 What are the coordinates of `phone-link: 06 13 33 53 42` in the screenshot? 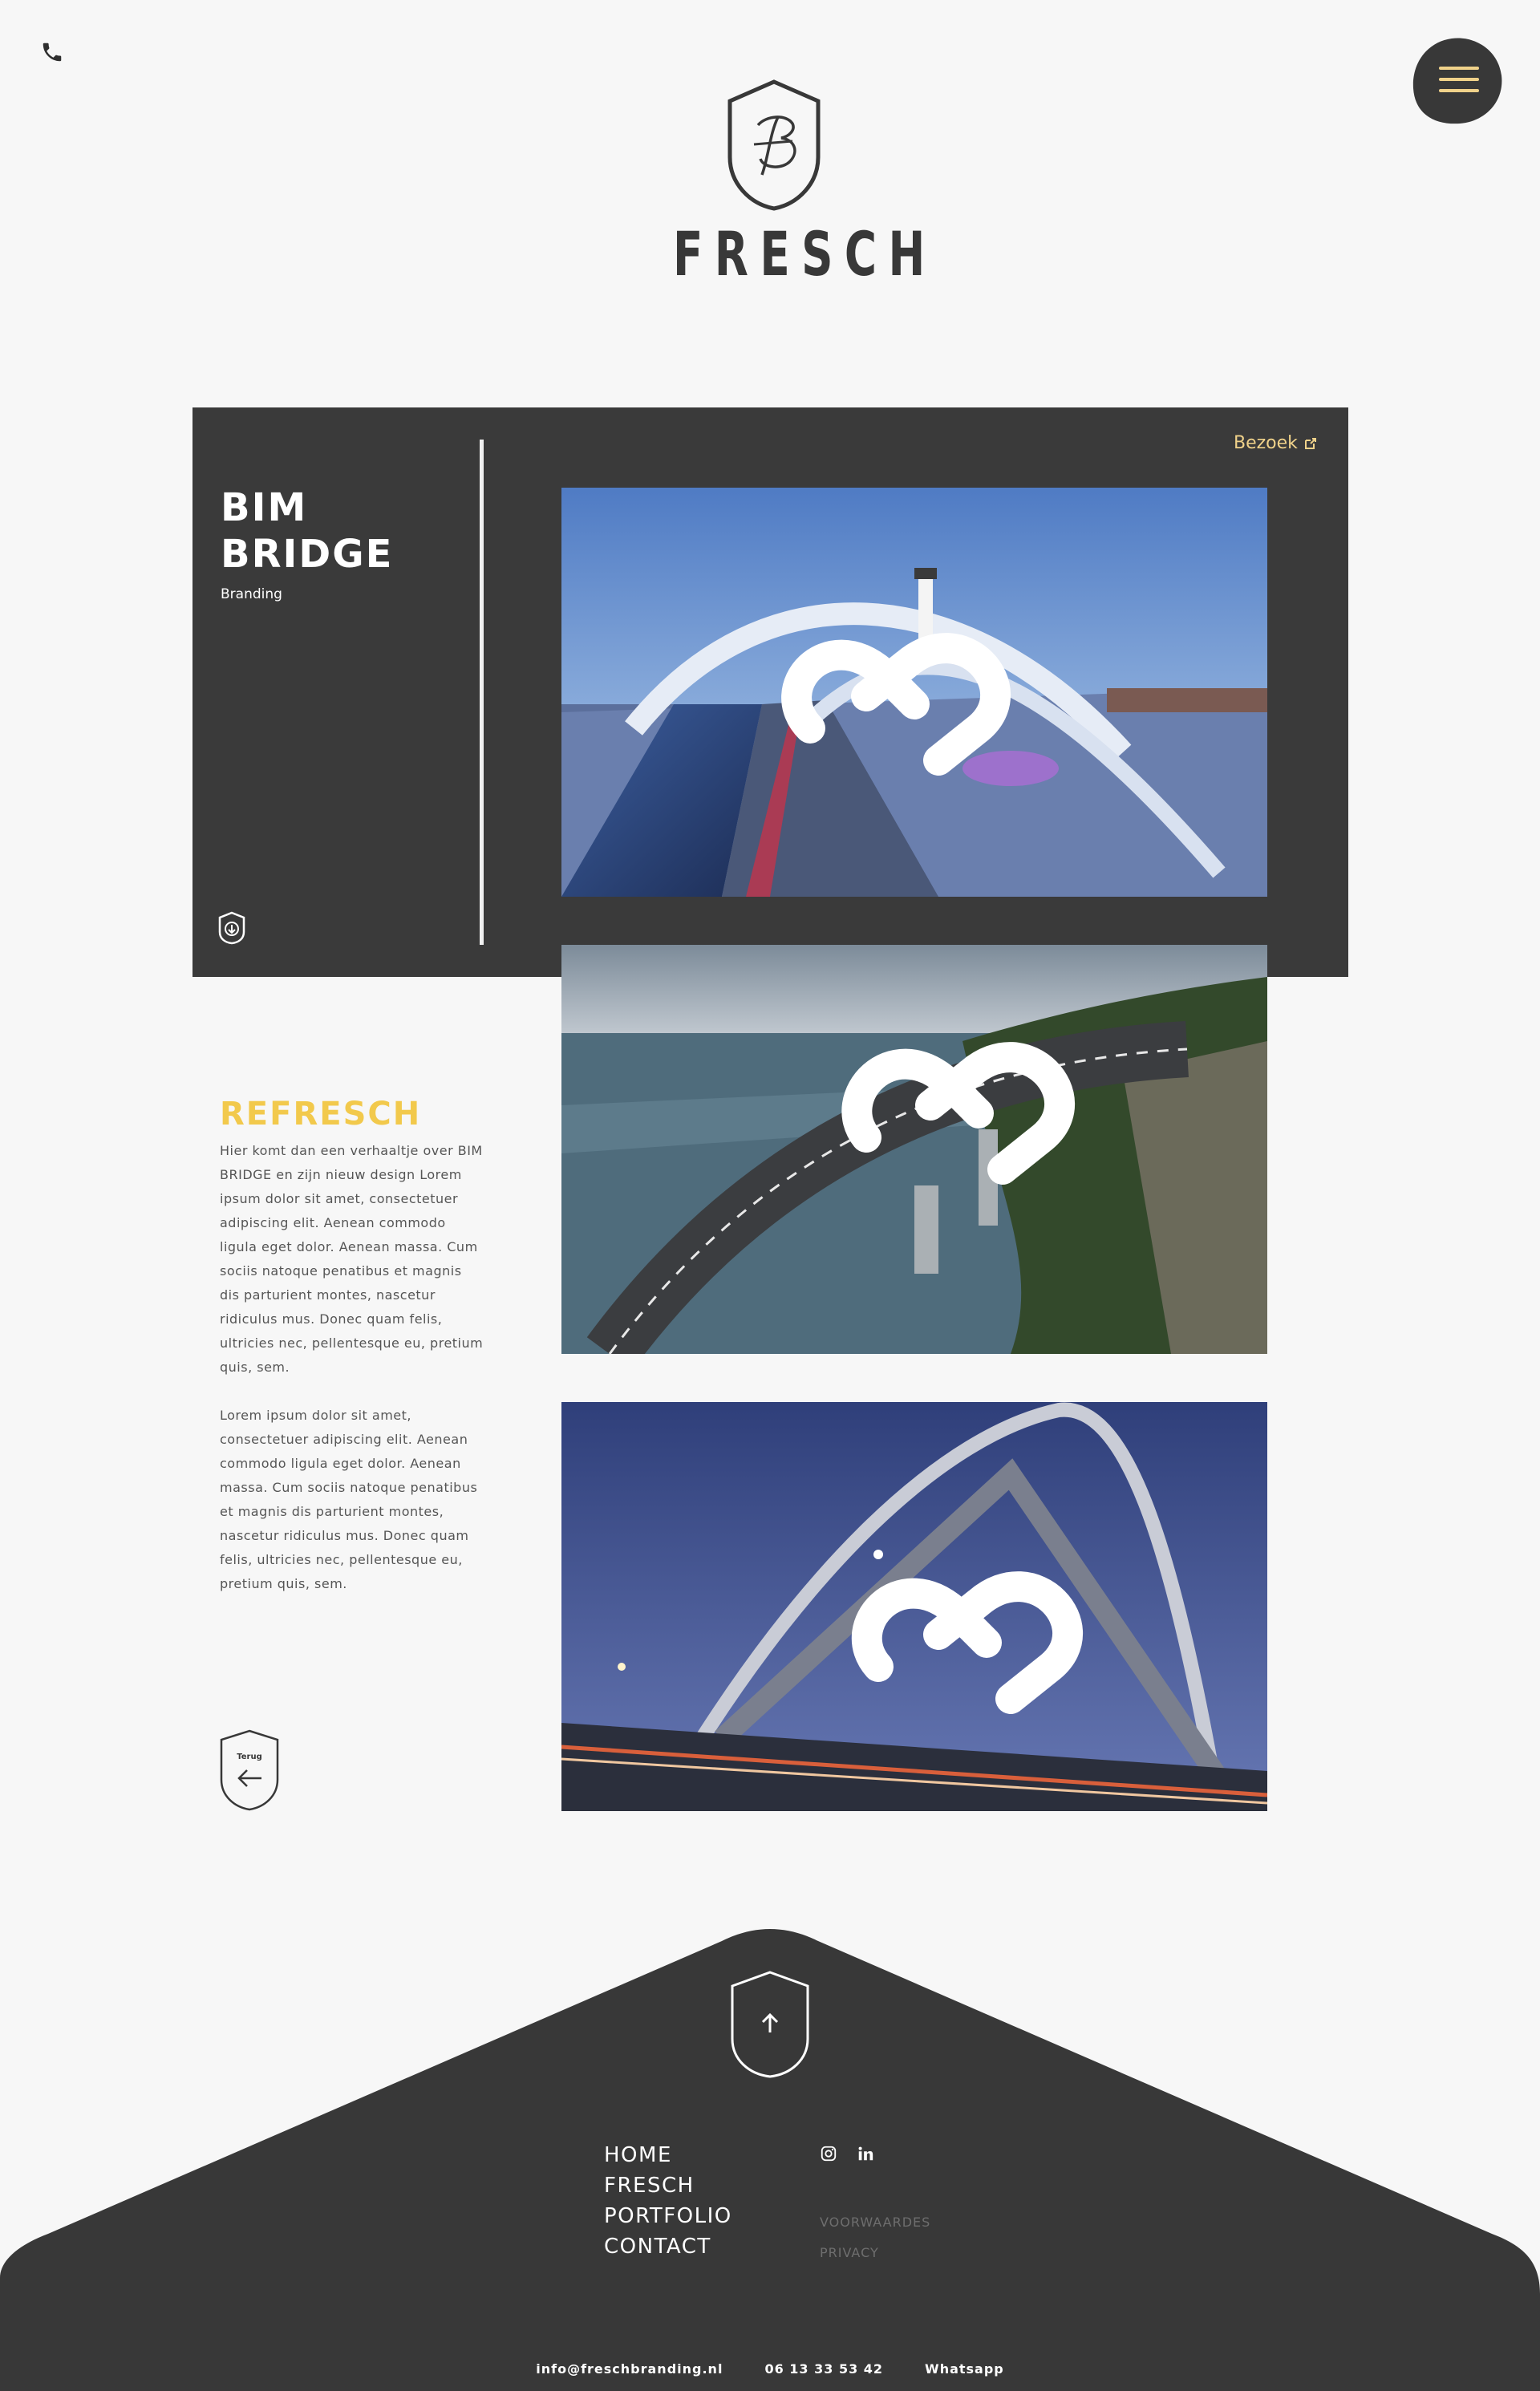 It's located at (823, 2369).